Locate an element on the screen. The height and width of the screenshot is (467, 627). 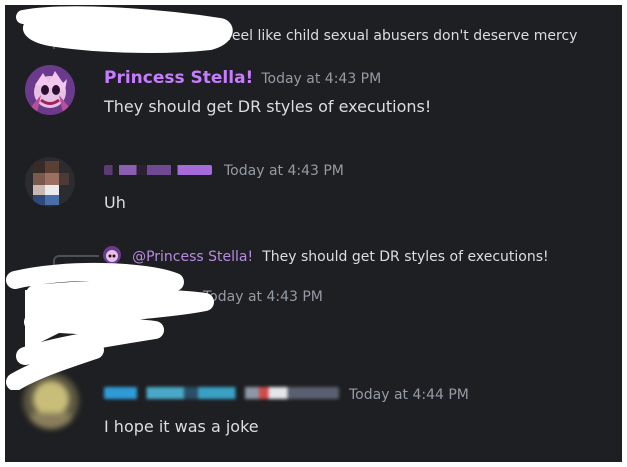
pixelated-avatar-icon is located at coordinates (50, 182).